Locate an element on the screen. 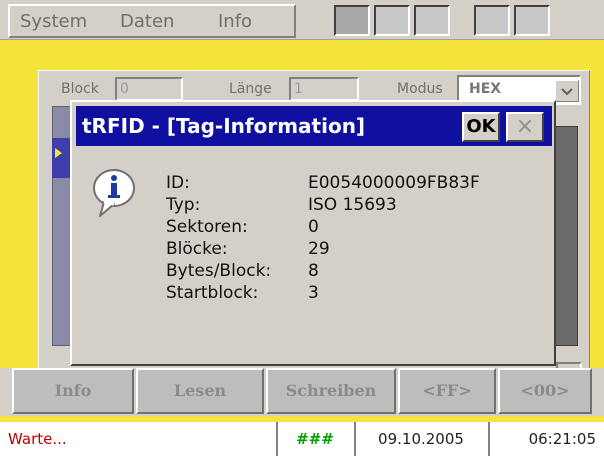 The image size is (604, 456). dialog-title: tRFID - [Tag-Information] is located at coordinates (224, 126).